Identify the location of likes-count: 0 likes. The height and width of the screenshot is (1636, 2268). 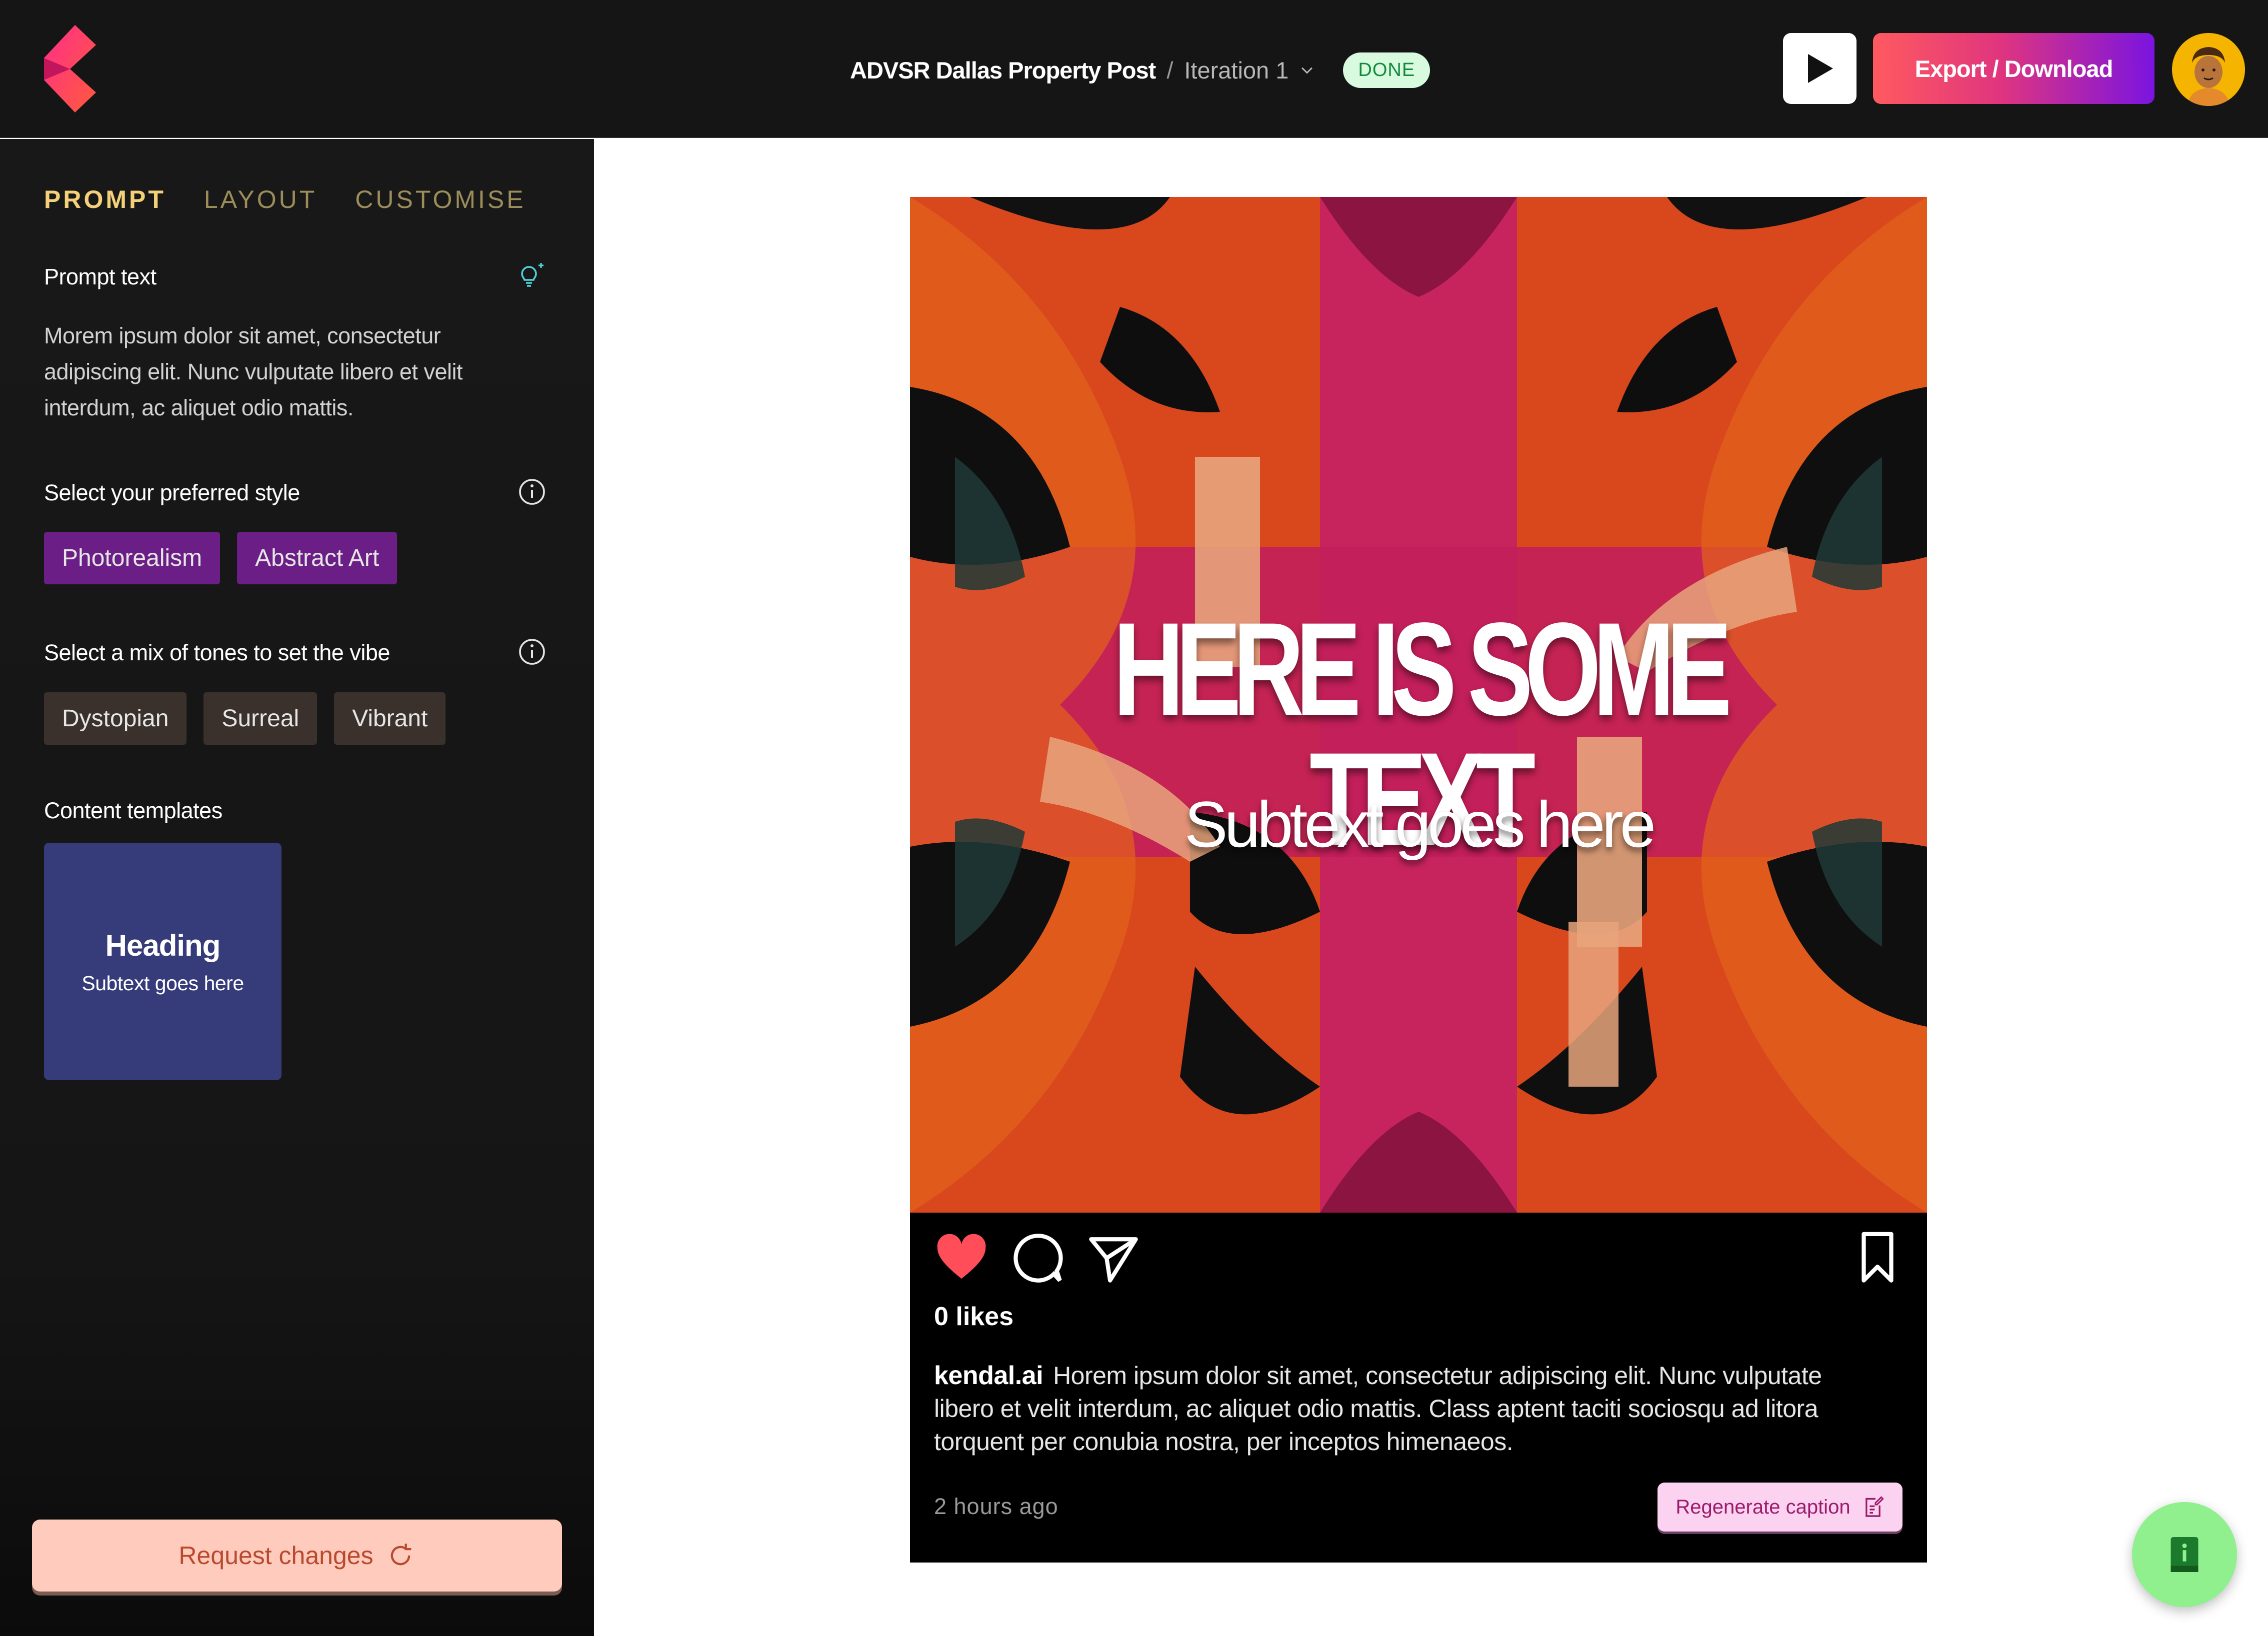
(974, 1316).